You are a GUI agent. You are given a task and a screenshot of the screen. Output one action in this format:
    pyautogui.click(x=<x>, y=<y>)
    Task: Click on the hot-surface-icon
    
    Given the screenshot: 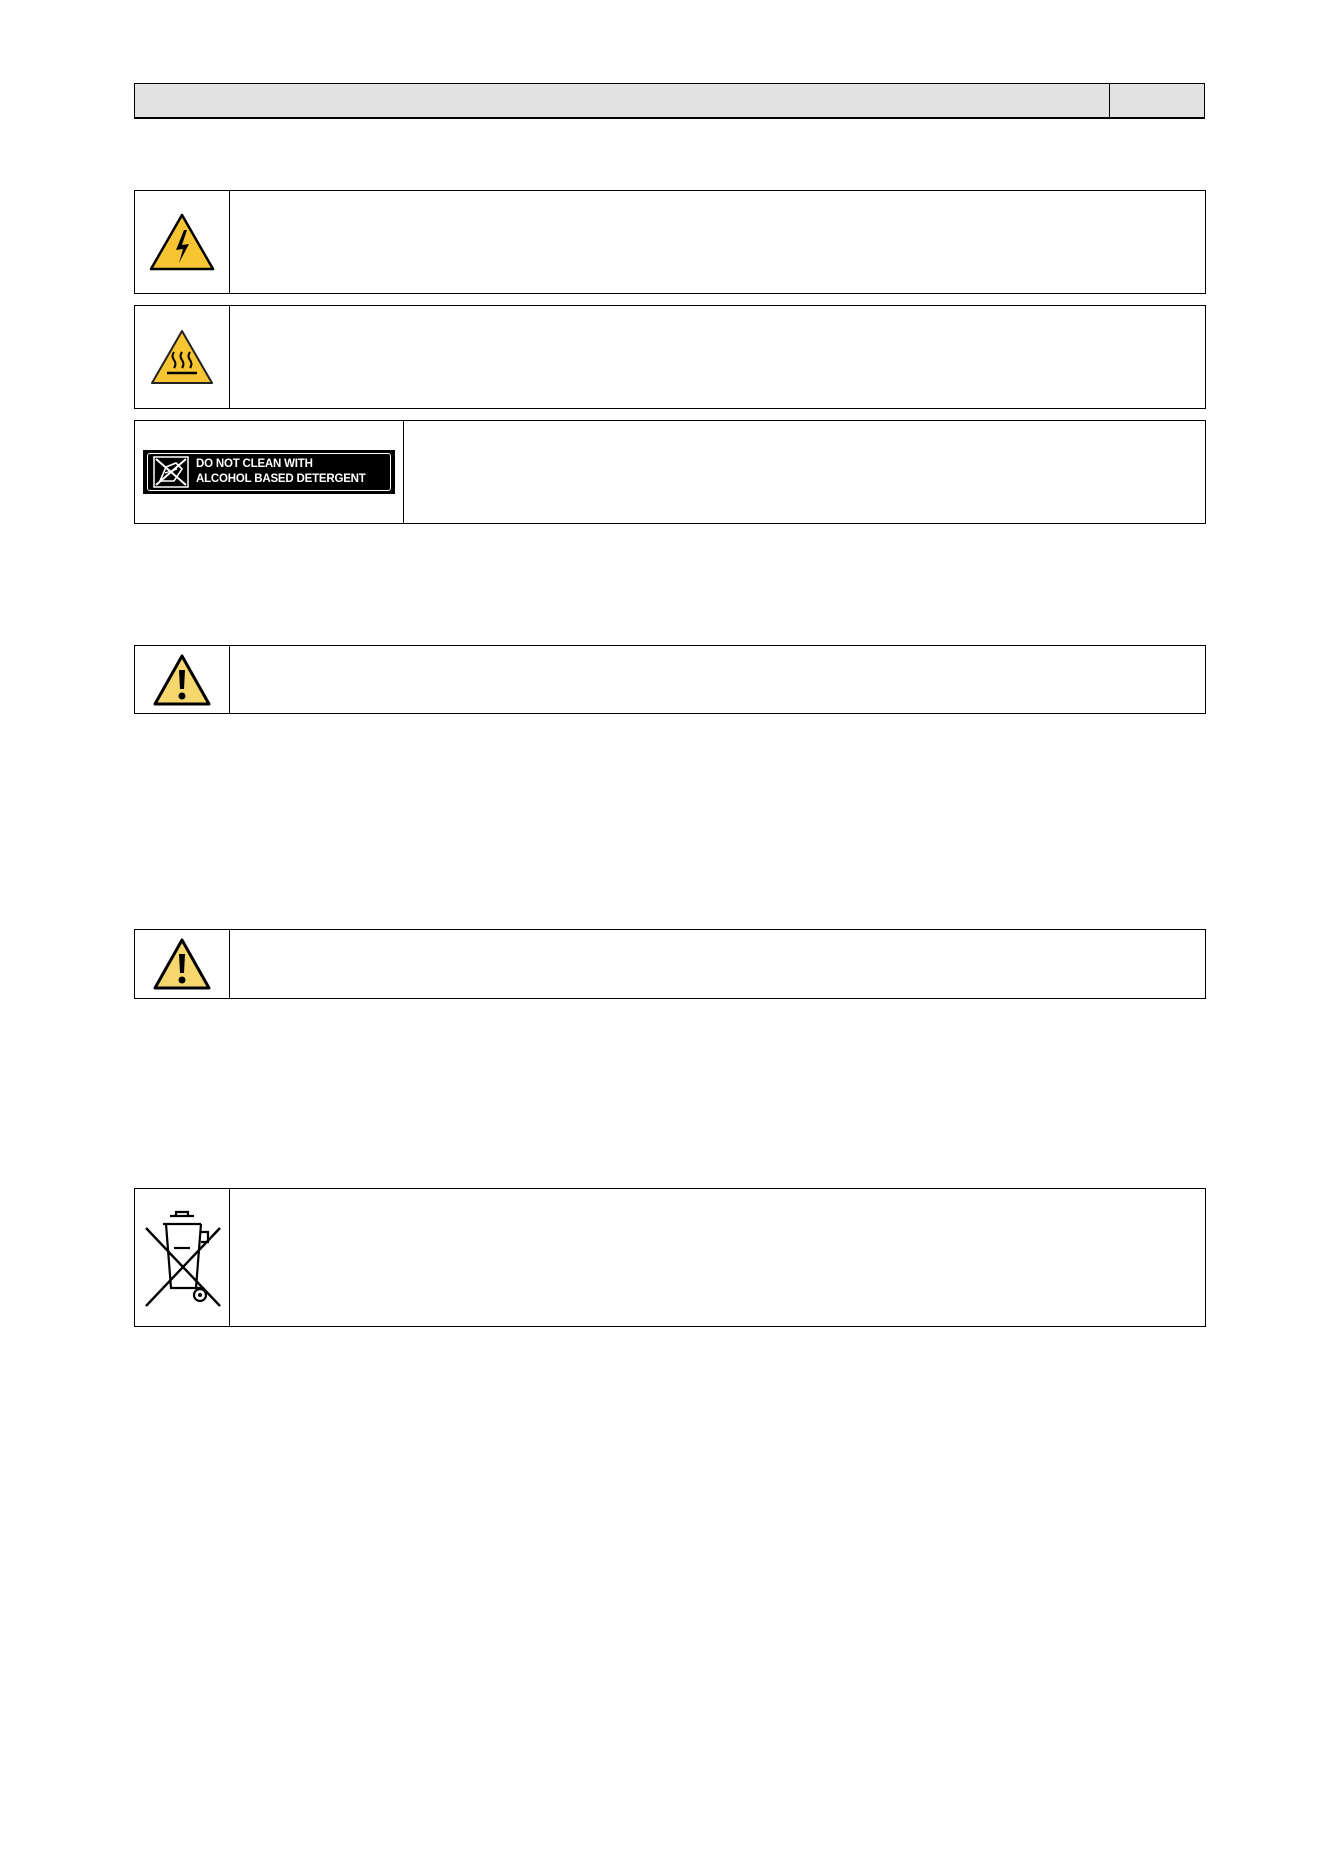 What is the action you would take?
    pyautogui.click(x=182, y=357)
    